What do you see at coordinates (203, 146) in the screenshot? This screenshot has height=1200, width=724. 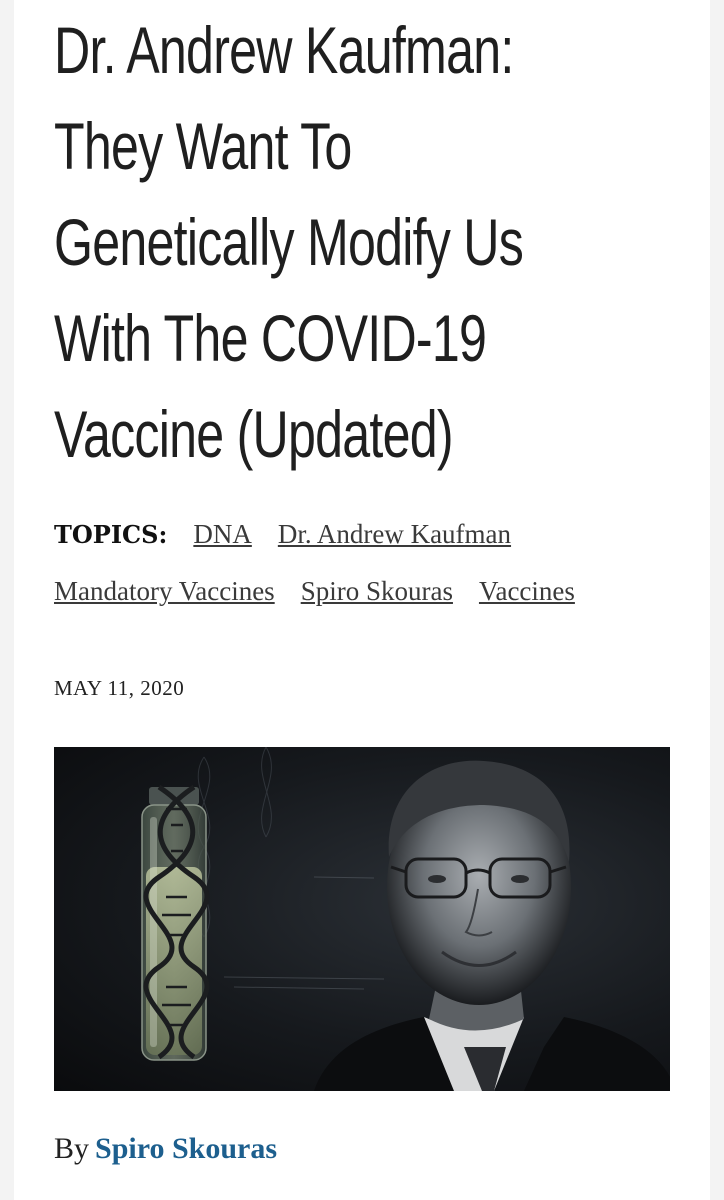 I see `title-line: They Want To` at bounding box center [203, 146].